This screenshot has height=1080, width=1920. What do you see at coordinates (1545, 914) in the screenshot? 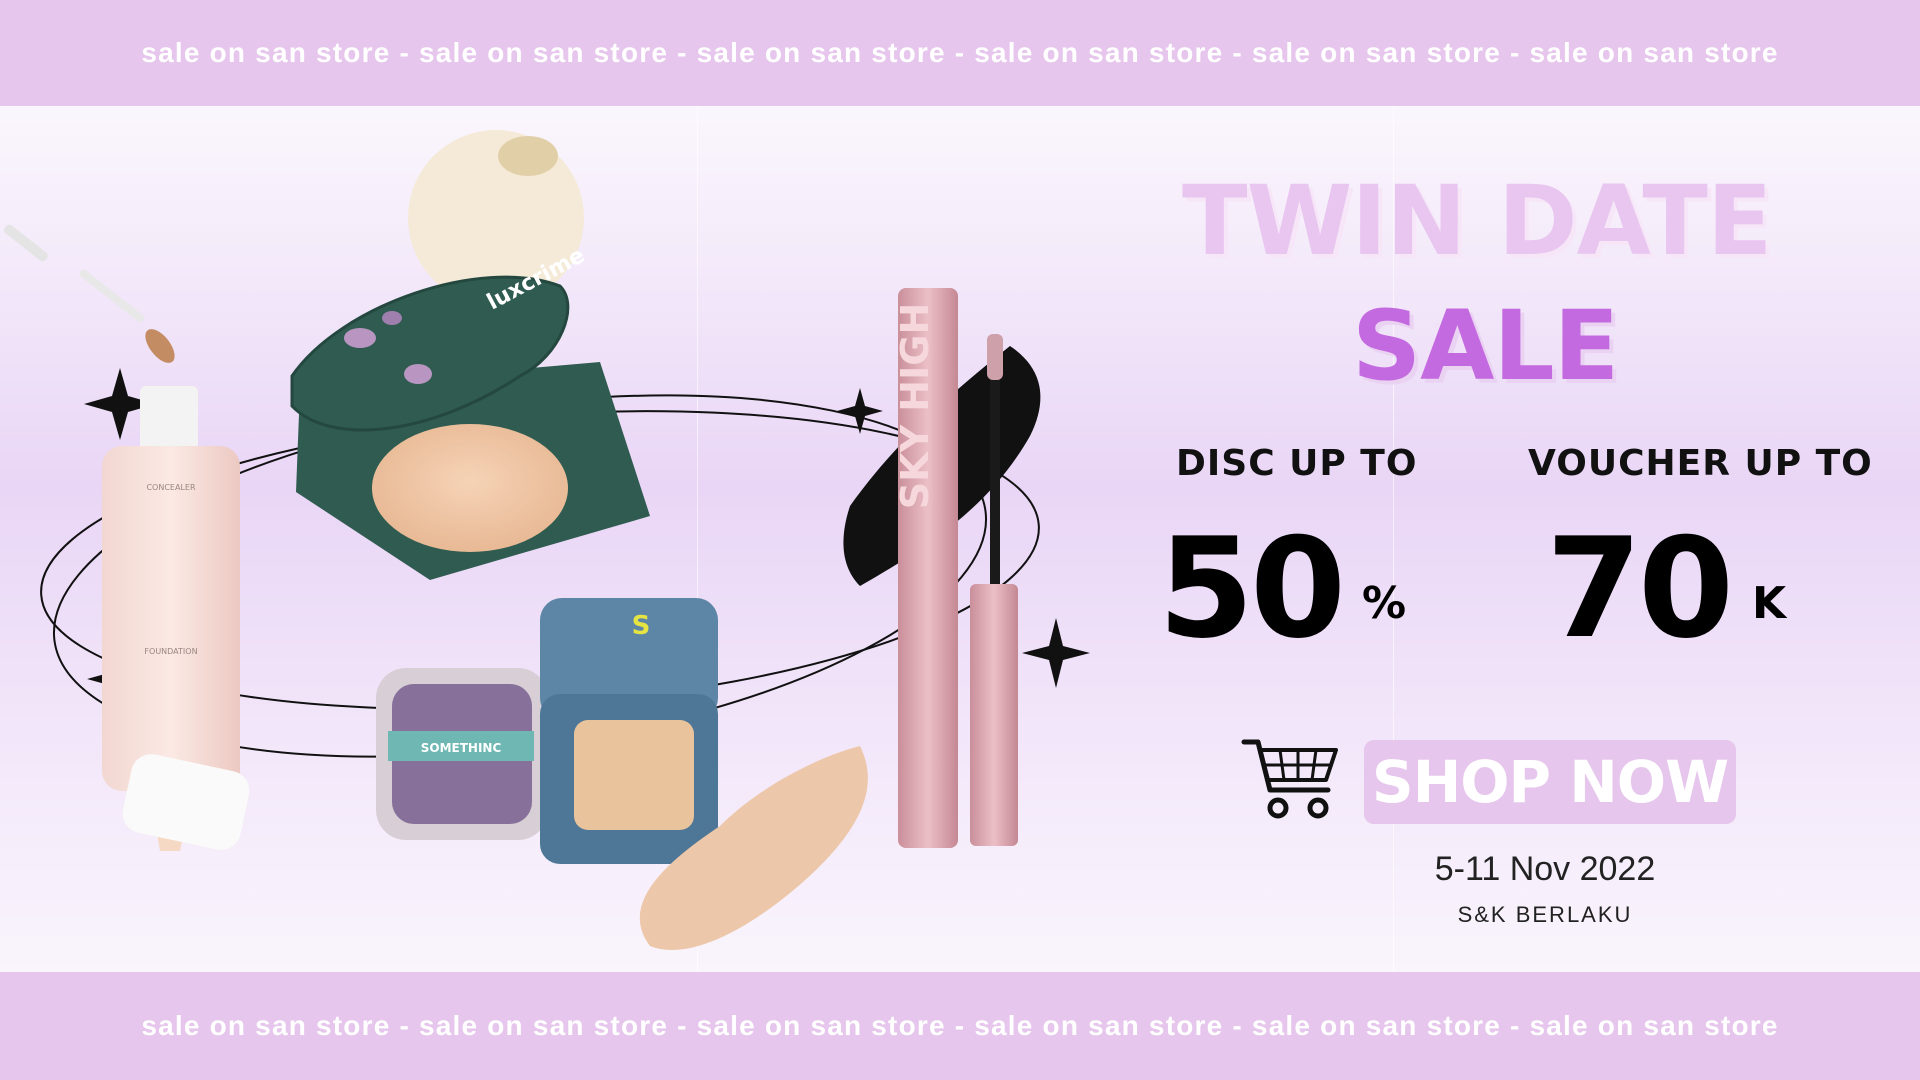
I see `terms-notice: S&K BERLAKU` at bounding box center [1545, 914].